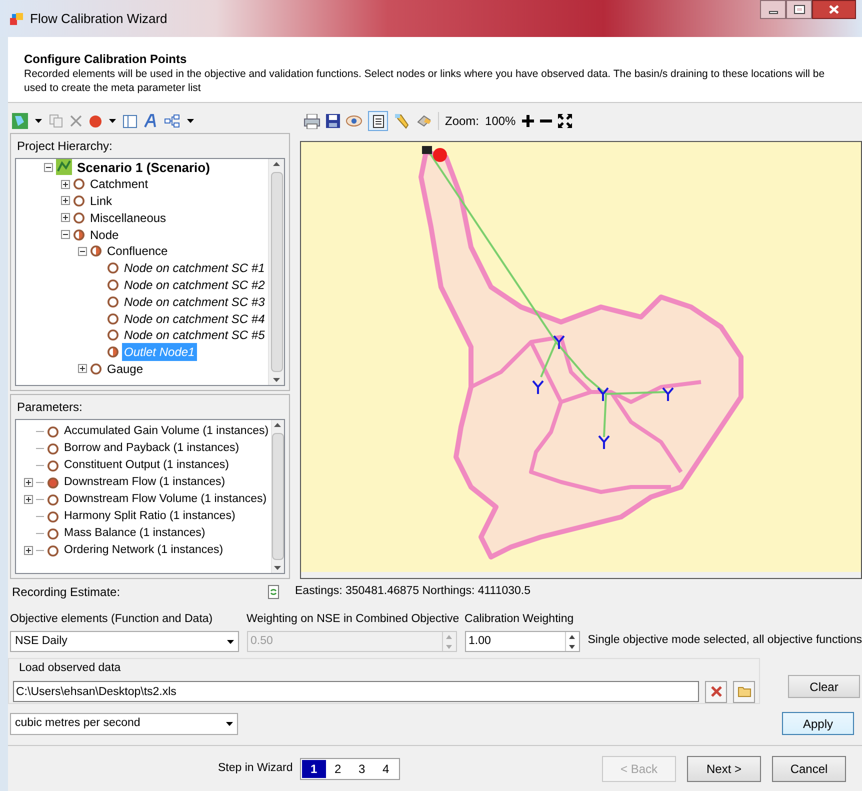 This screenshot has height=791, width=862. What do you see at coordinates (144, 551) in the screenshot?
I see `parameter-item: Ordering Network (1 instances)` at bounding box center [144, 551].